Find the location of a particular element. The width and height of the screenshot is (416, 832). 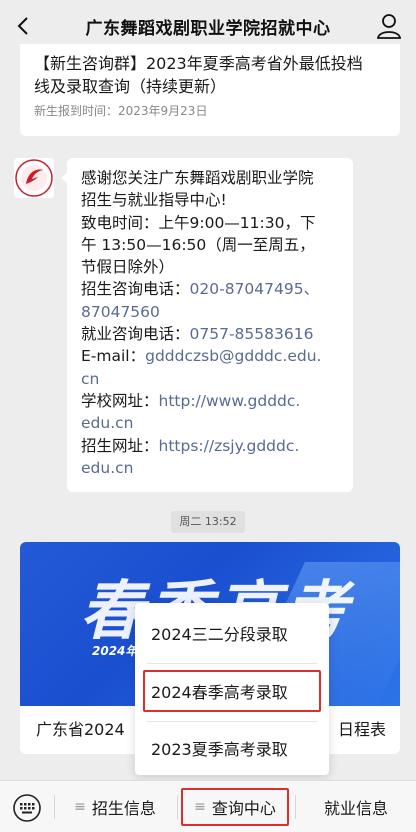

admission-phone-link-2: 87047560 is located at coordinates (120, 312).